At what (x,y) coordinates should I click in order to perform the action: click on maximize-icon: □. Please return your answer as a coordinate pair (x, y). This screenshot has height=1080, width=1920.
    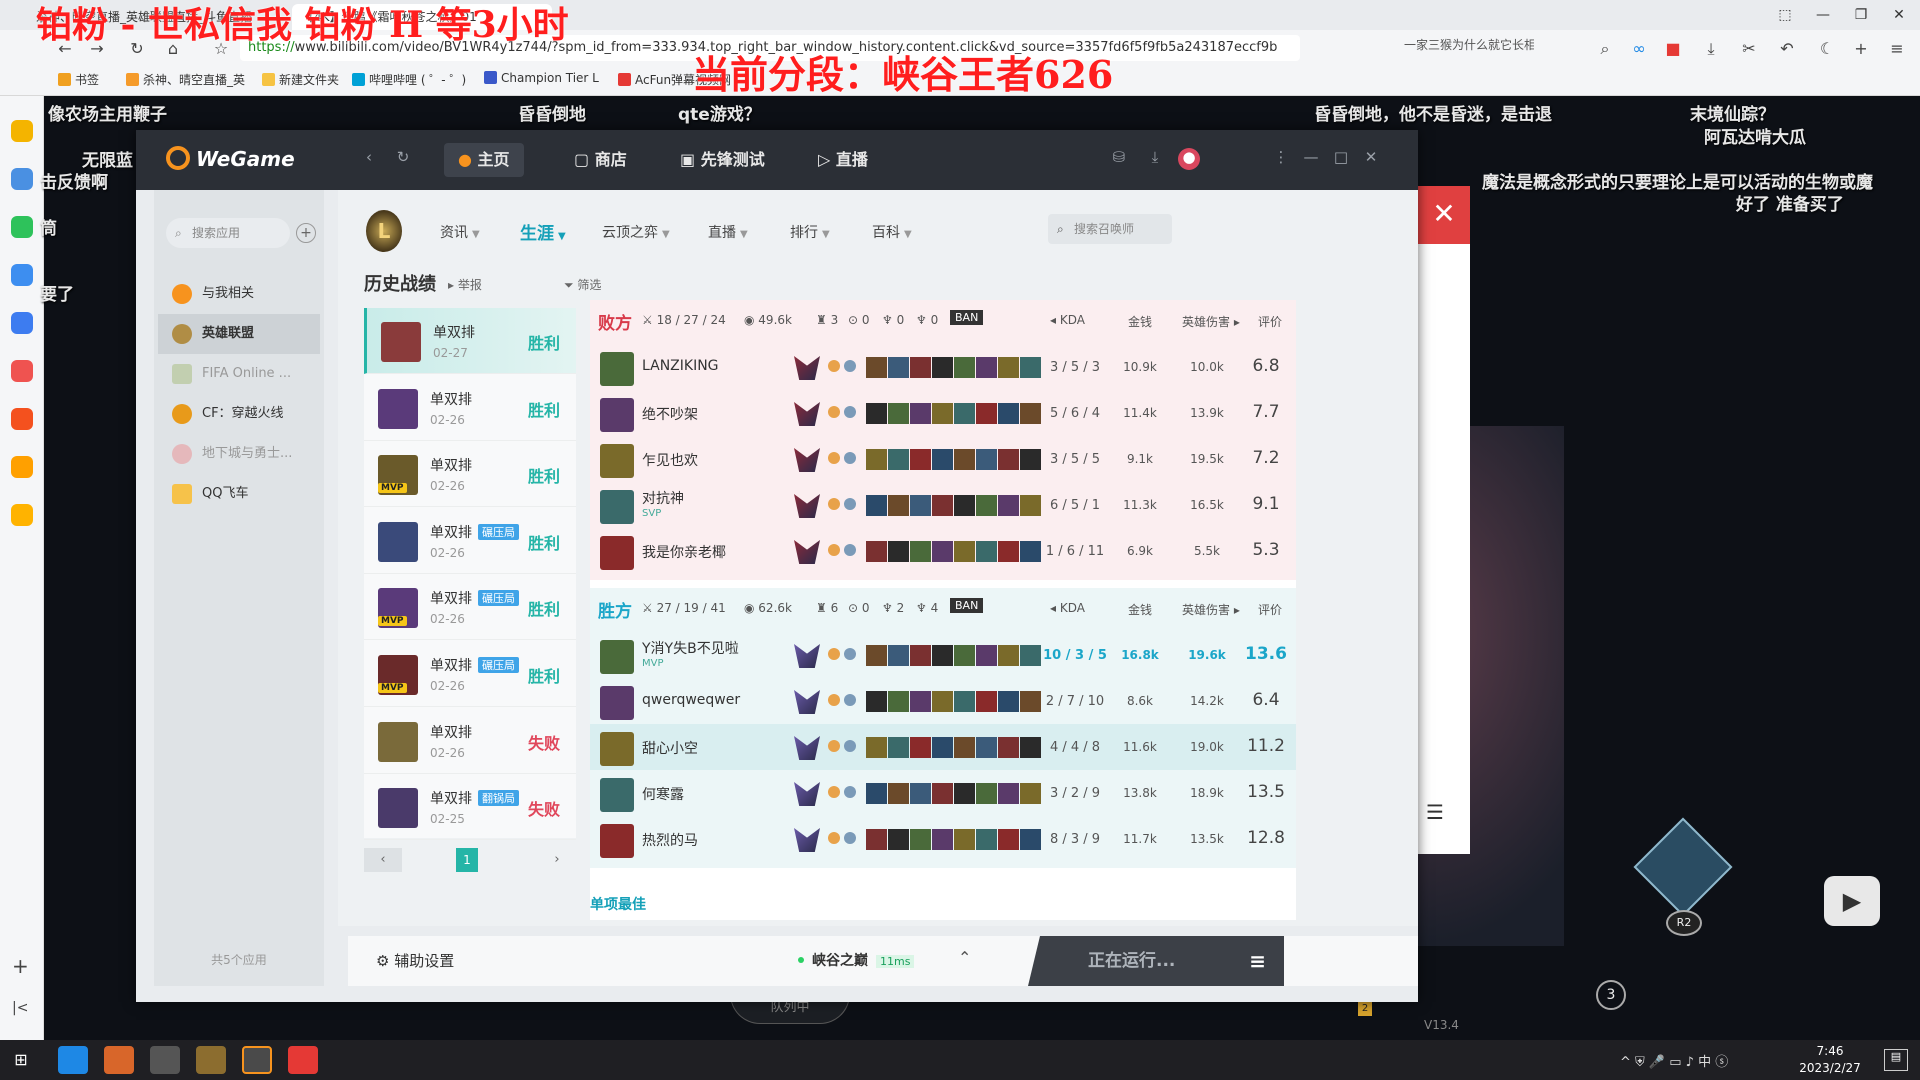
    Looking at the image, I should click on (1341, 159).